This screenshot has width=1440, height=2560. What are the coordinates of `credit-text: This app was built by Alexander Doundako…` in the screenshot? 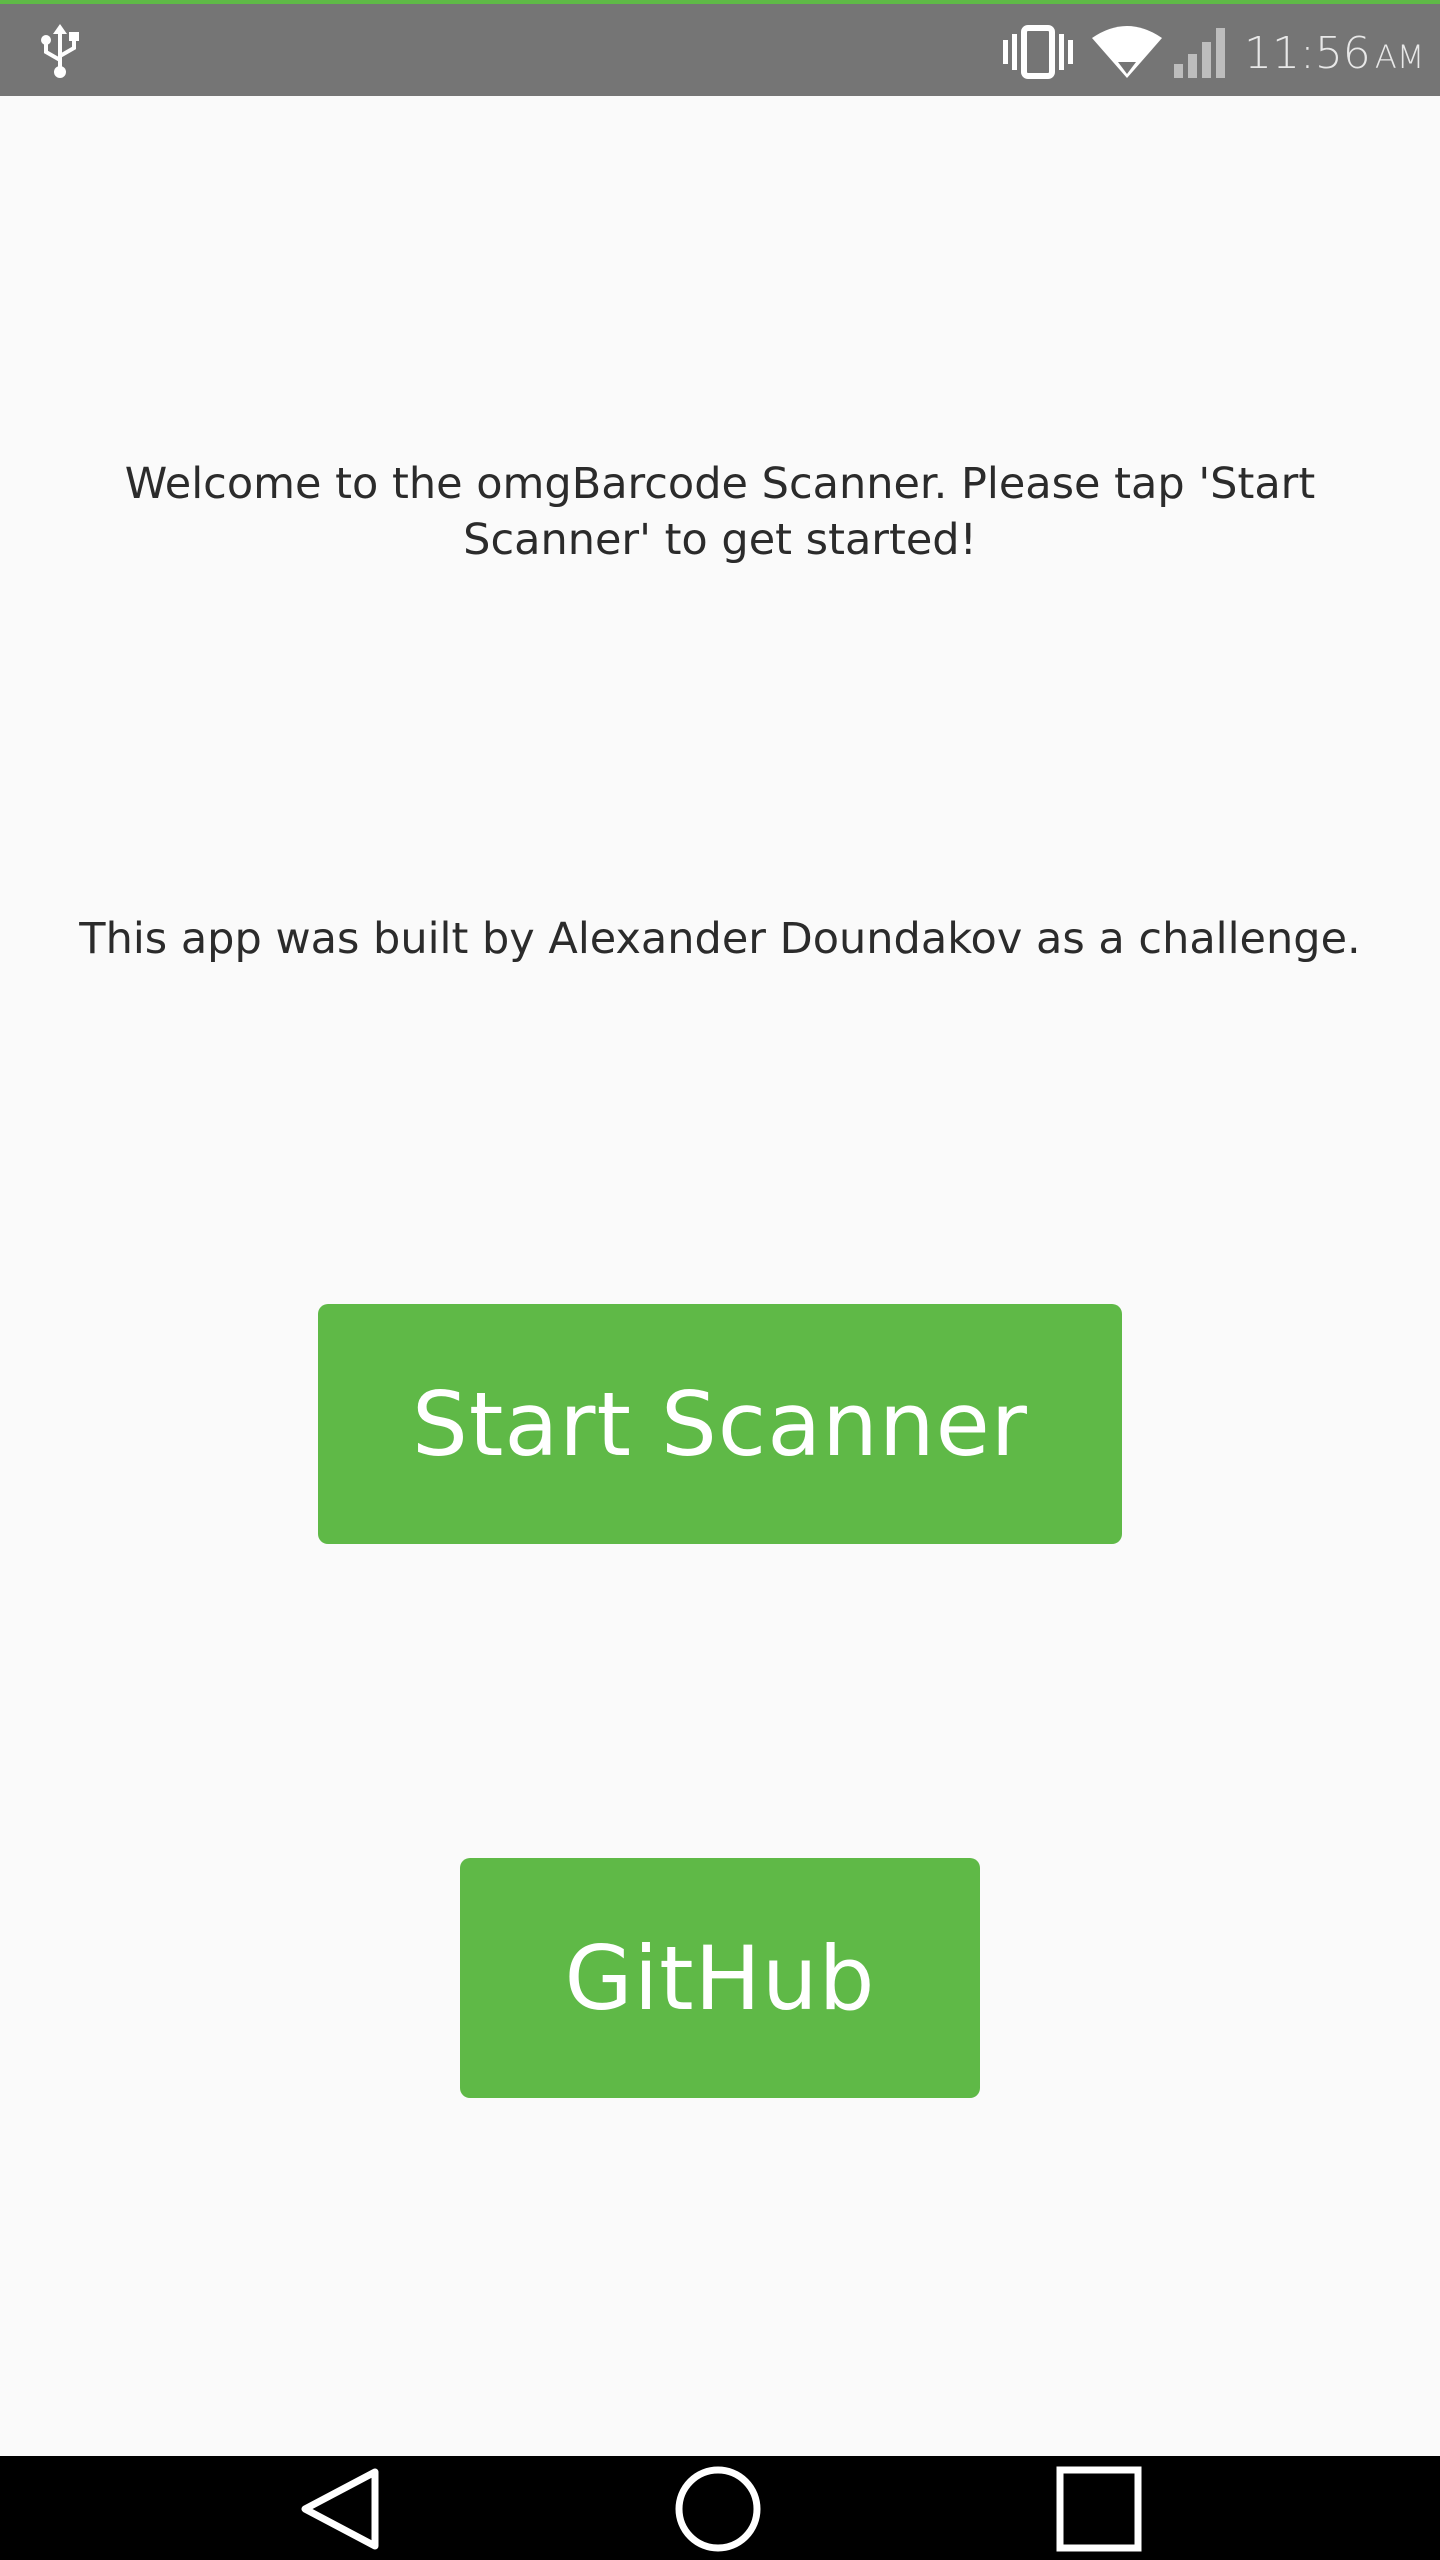 It's located at (720, 939).